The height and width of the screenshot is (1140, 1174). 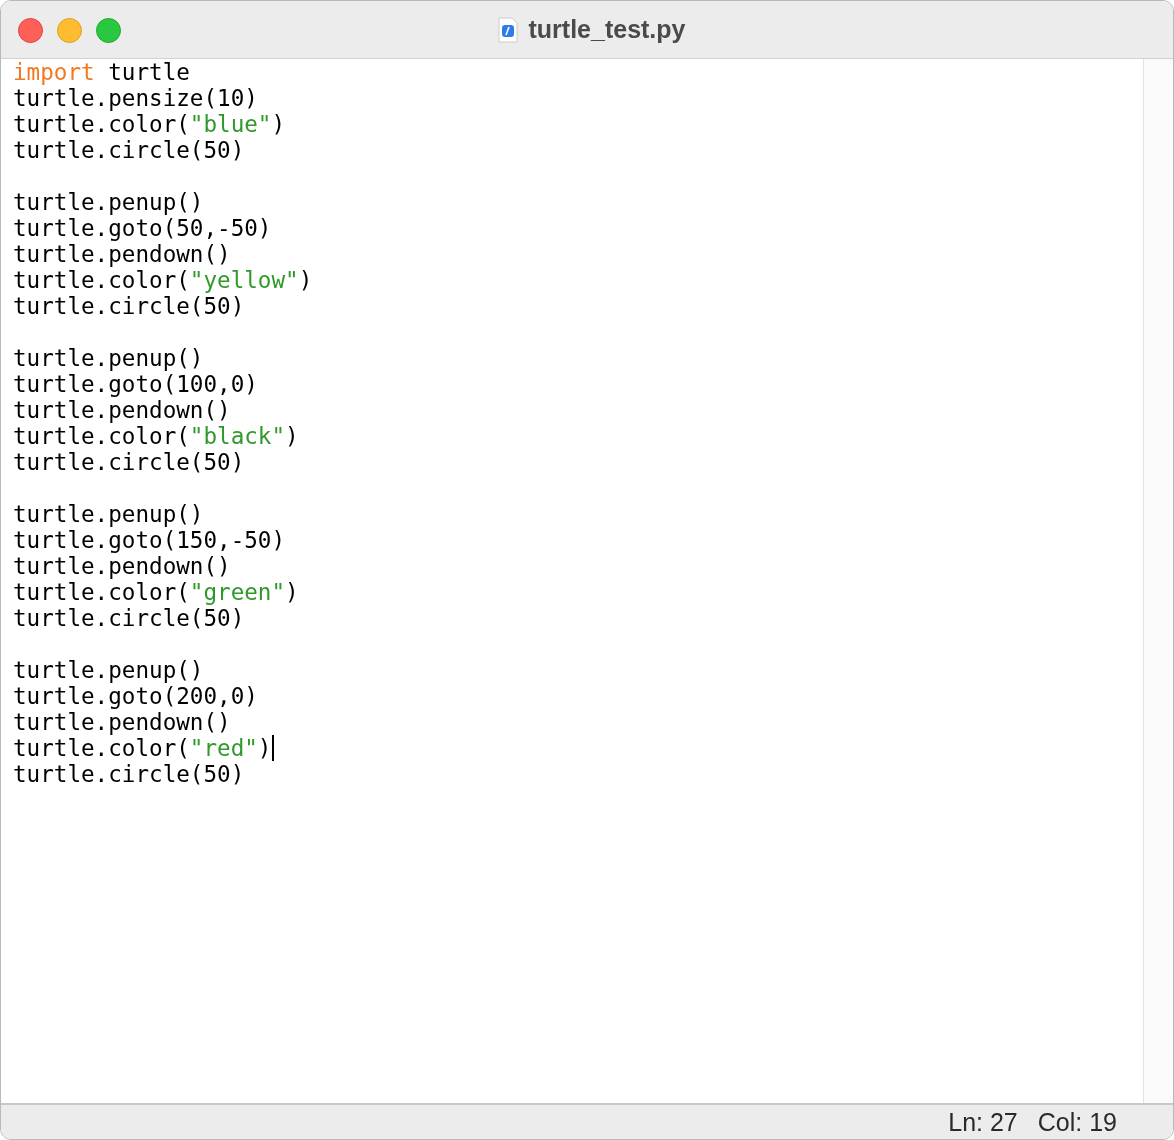 What do you see at coordinates (142, 228) in the screenshot?
I see `code-line: turtle.goto(50,-50)` at bounding box center [142, 228].